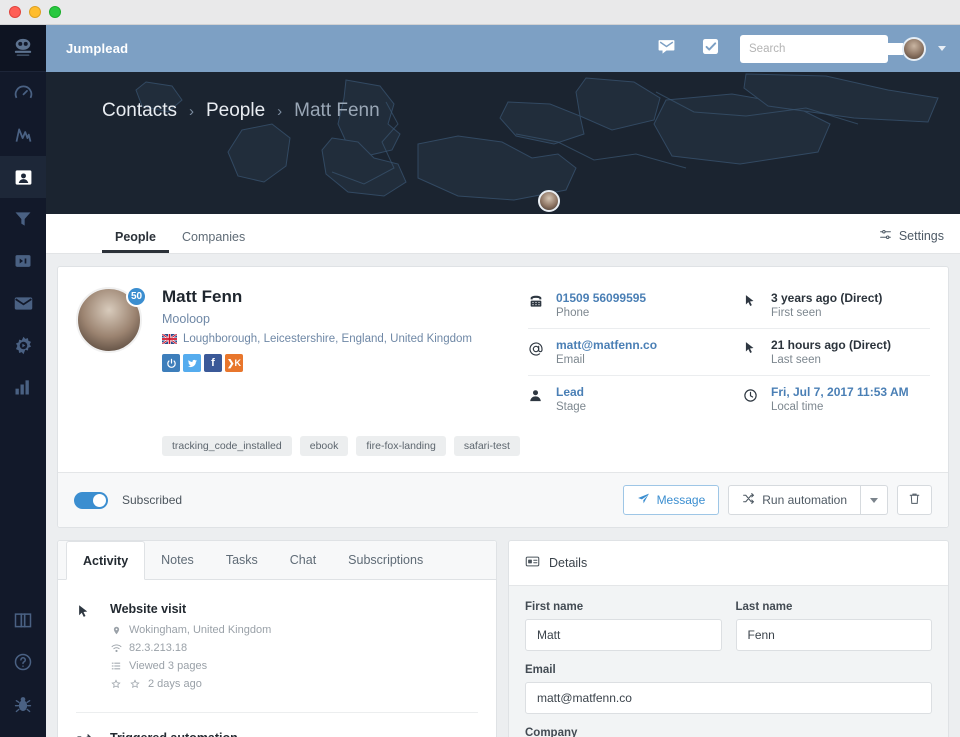 Image resolution: width=960 pixels, height=737 pixels. I want to click on tab-companies: Companies, so click(213, 241).